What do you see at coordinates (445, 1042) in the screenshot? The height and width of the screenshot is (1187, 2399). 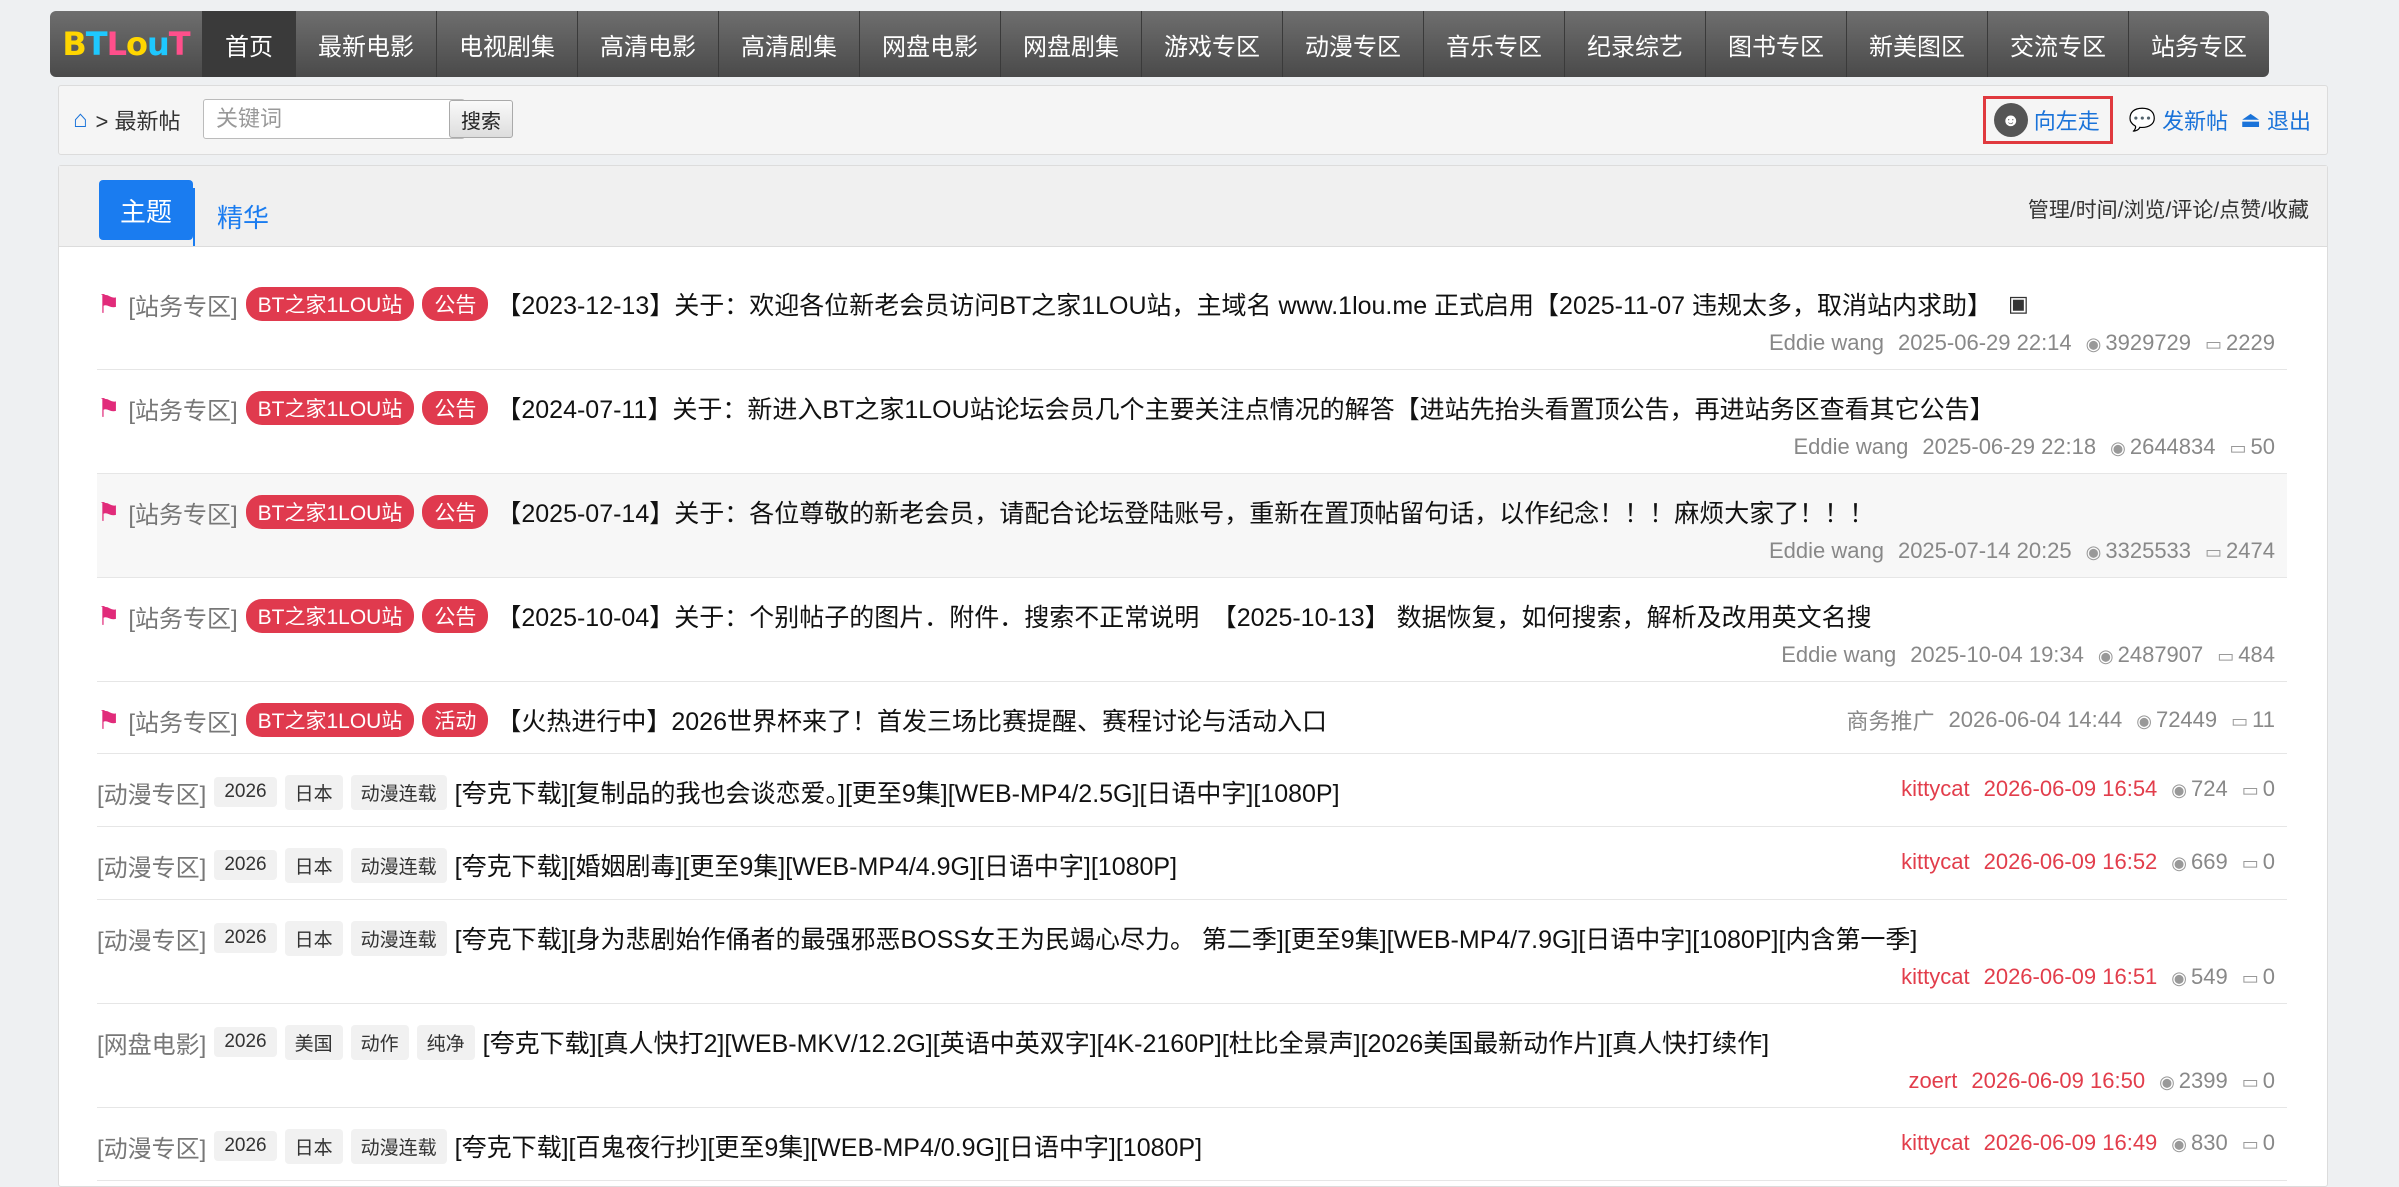 I see `quality-tag: 纯净` at bounding box center [445, 1042].